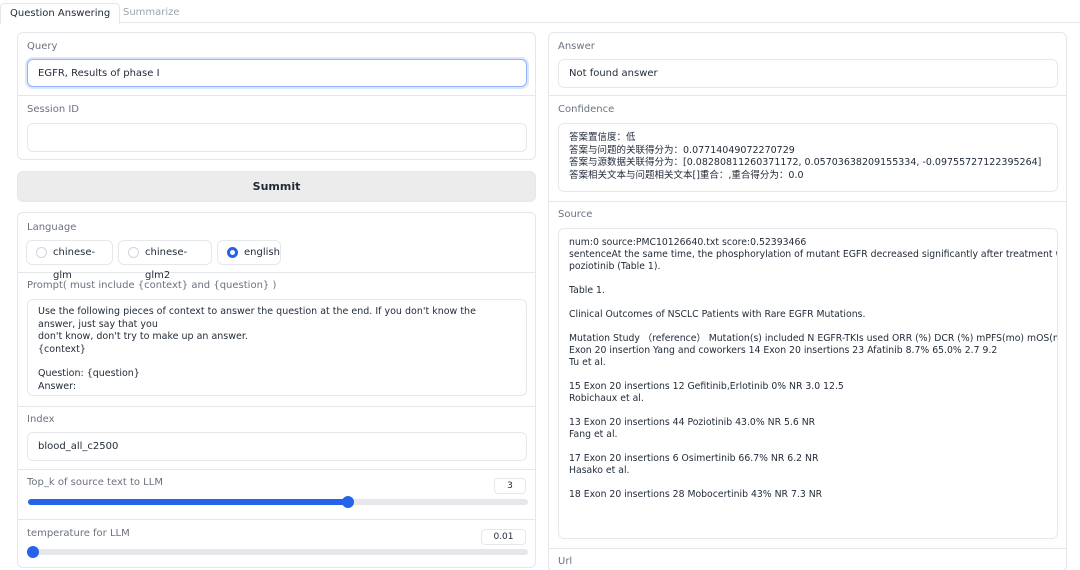 The image size is (1080, 570). I want to click on answer-output: Not found answer, so click(808, 73).